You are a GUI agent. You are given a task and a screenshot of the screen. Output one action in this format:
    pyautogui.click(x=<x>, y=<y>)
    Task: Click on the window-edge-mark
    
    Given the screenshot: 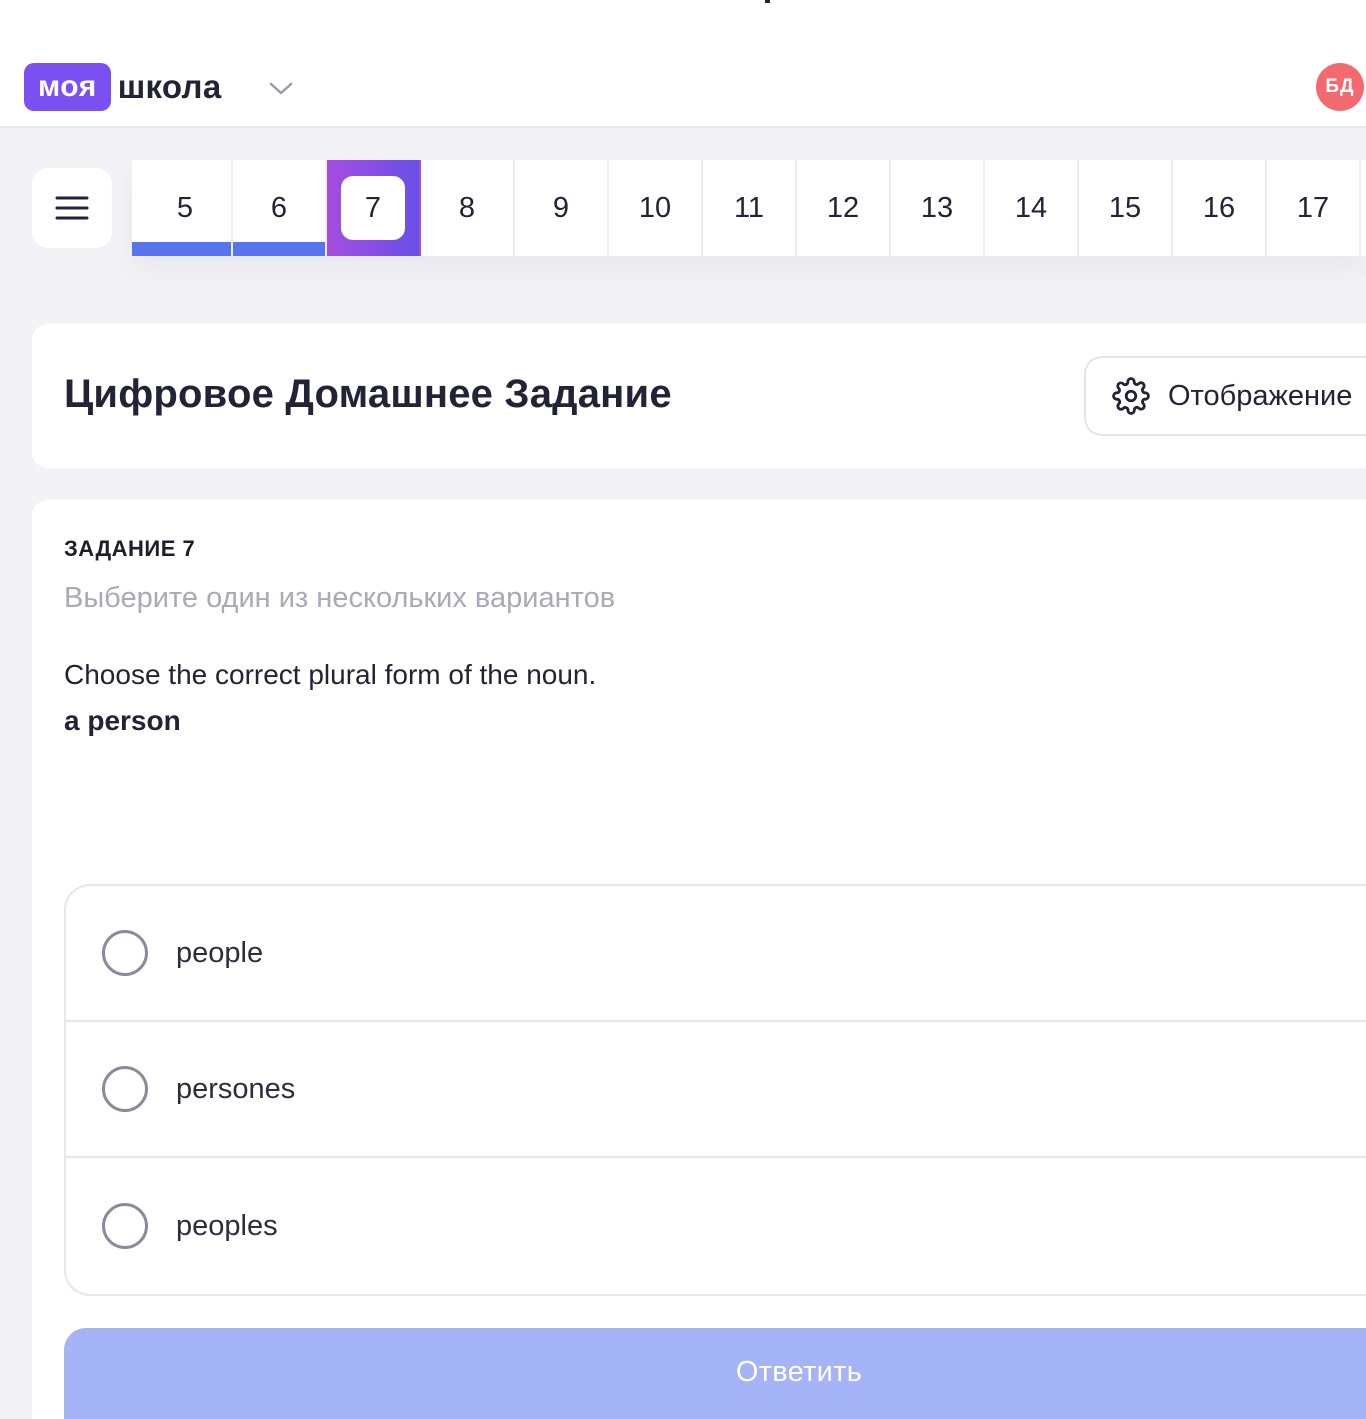 What is the action you would take?
    pyautogui.click(x=767, y=1)
    